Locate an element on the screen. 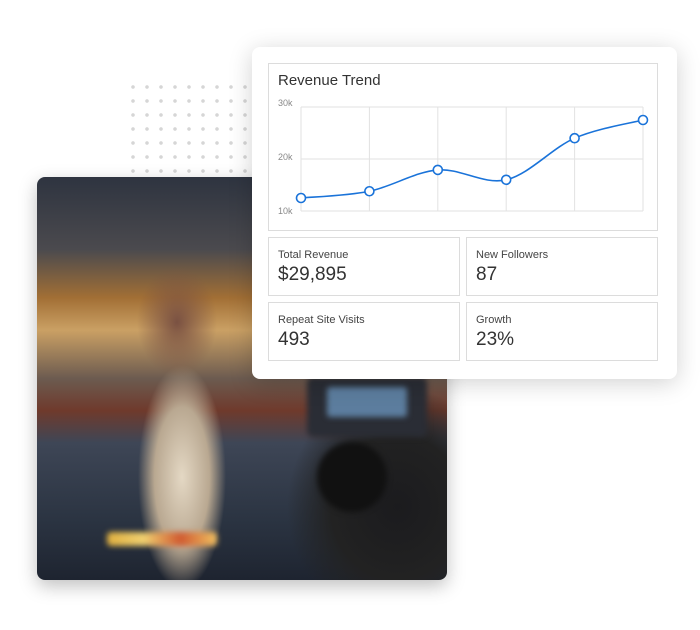  stat-label: Total Revenue is located at coordinates (313, 255).